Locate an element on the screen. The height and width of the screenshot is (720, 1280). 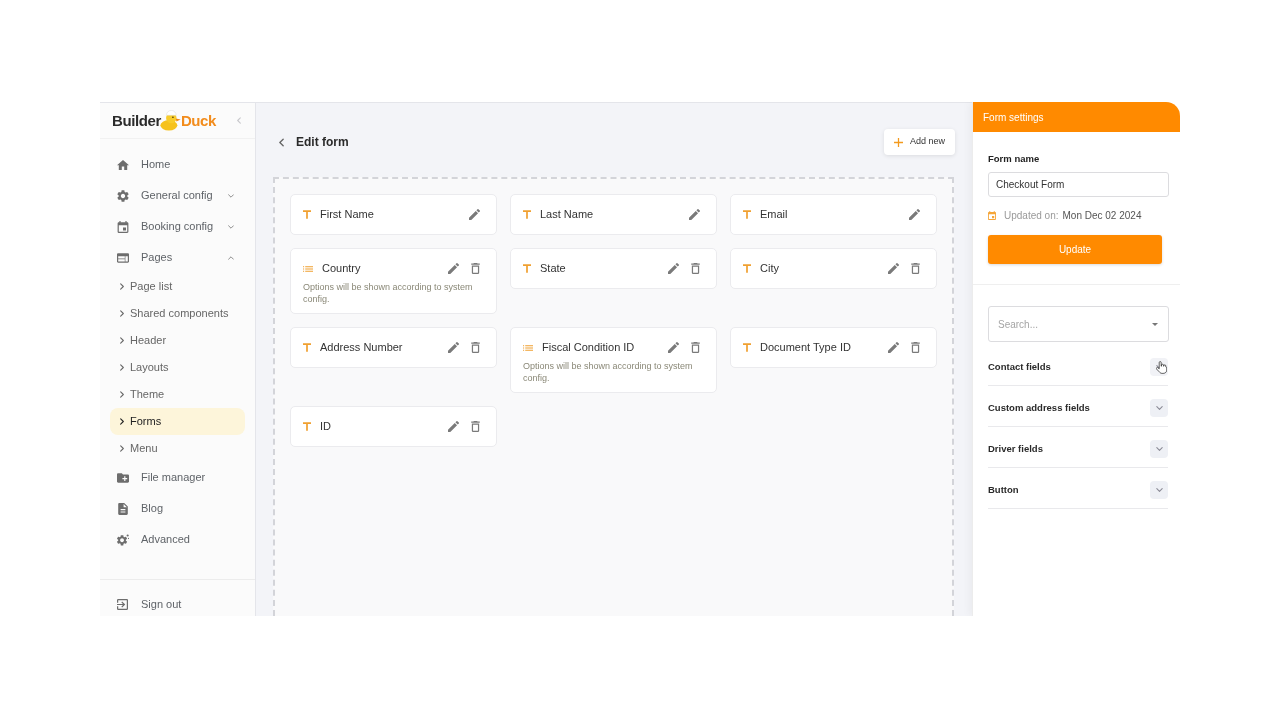
field-card: ID is located at coordinates (393, 426).